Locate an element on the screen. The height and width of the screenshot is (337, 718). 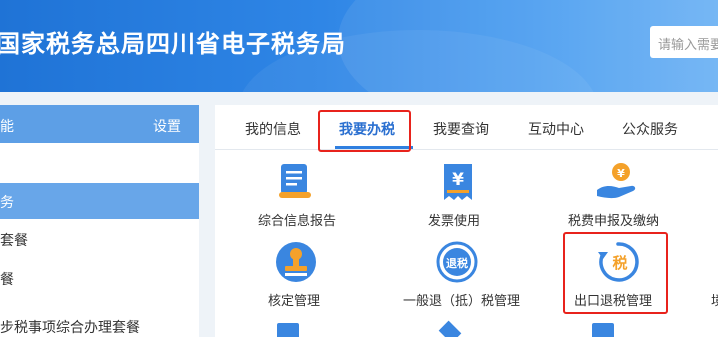
settings-link: 设置 is located at coordinates (167, 126).